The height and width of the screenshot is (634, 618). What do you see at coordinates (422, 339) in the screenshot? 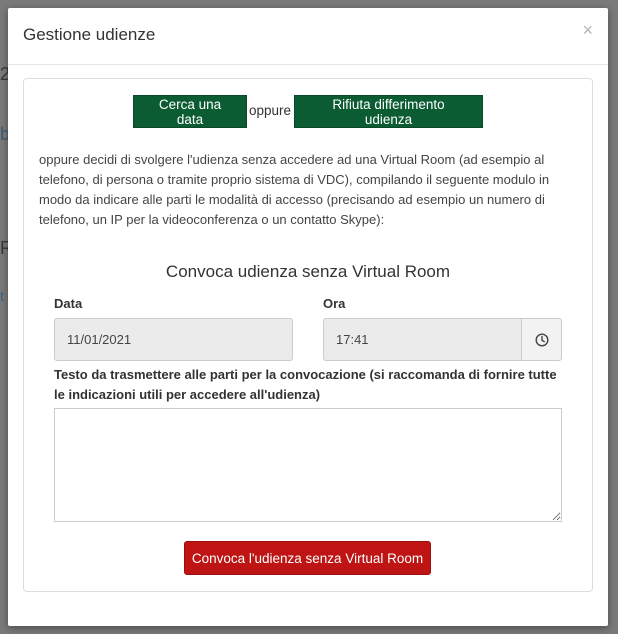
I see `time-input` at bounding box center [422, 339].